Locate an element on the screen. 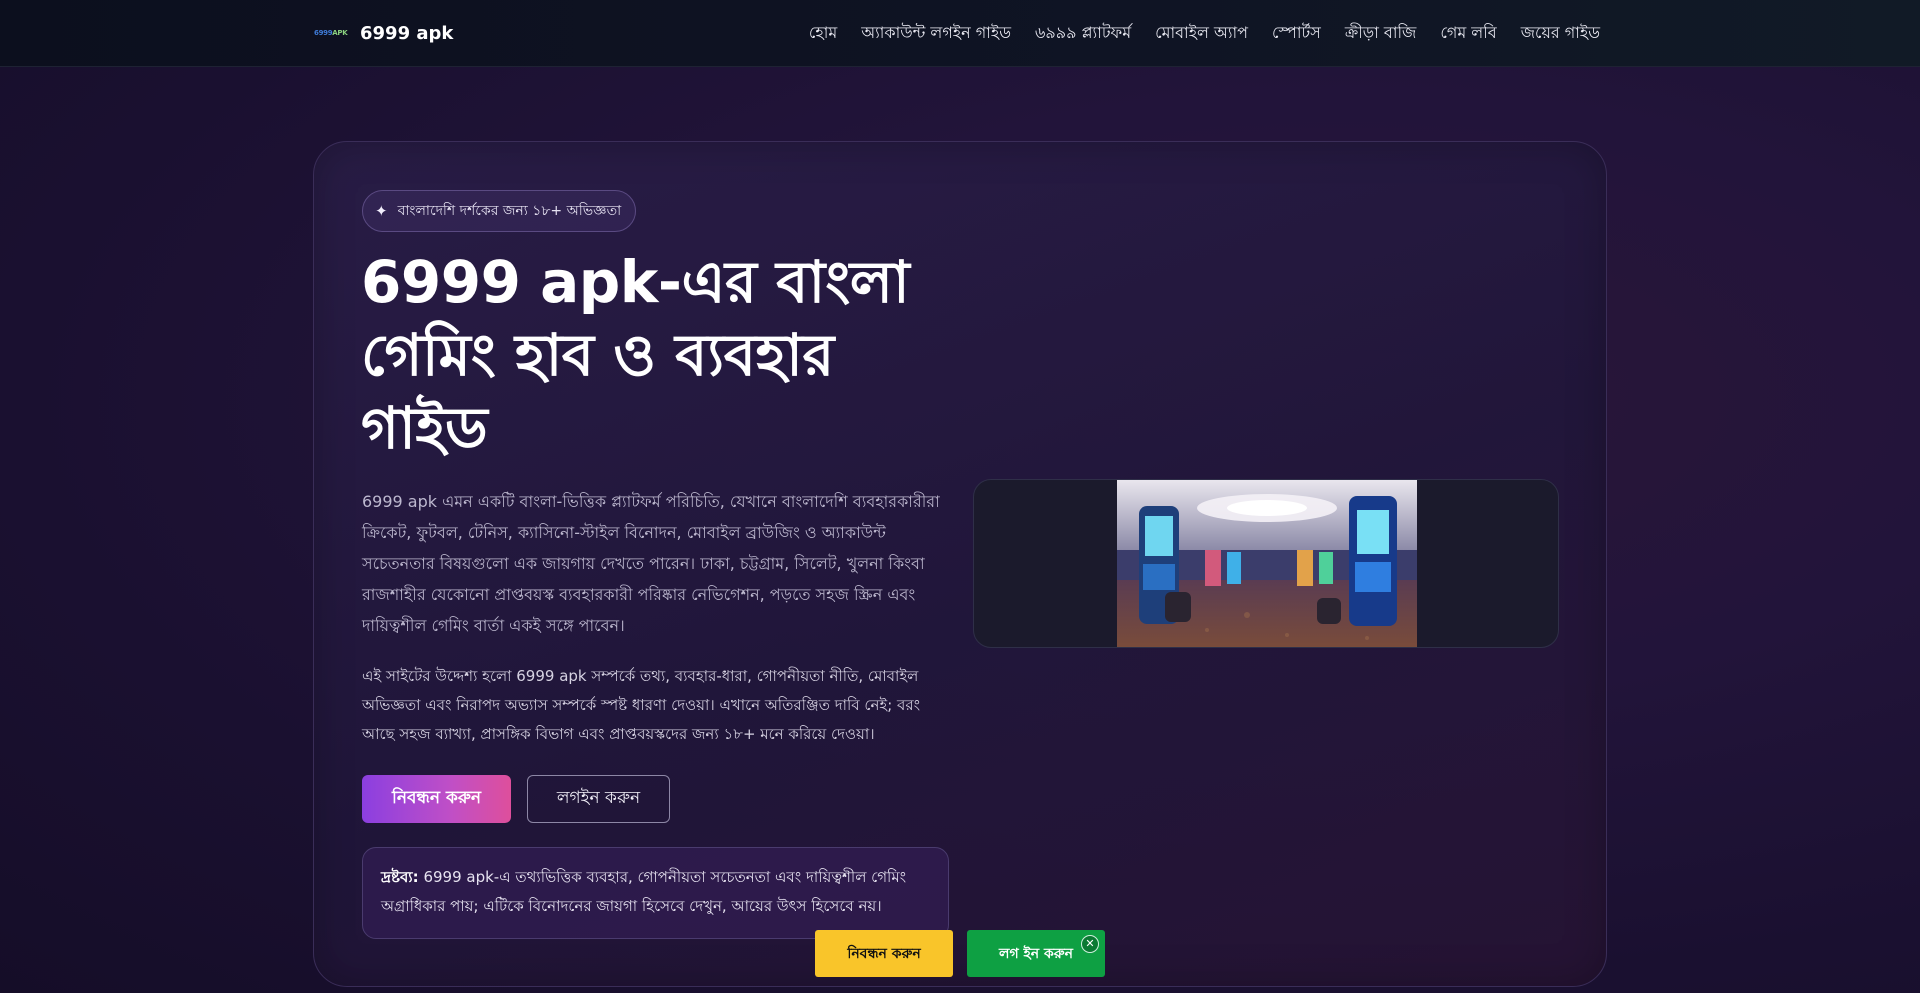 This screenshot has width=1920, height=993. register-button: নিবন্ধন করুন is located at coordinates (436, 799).